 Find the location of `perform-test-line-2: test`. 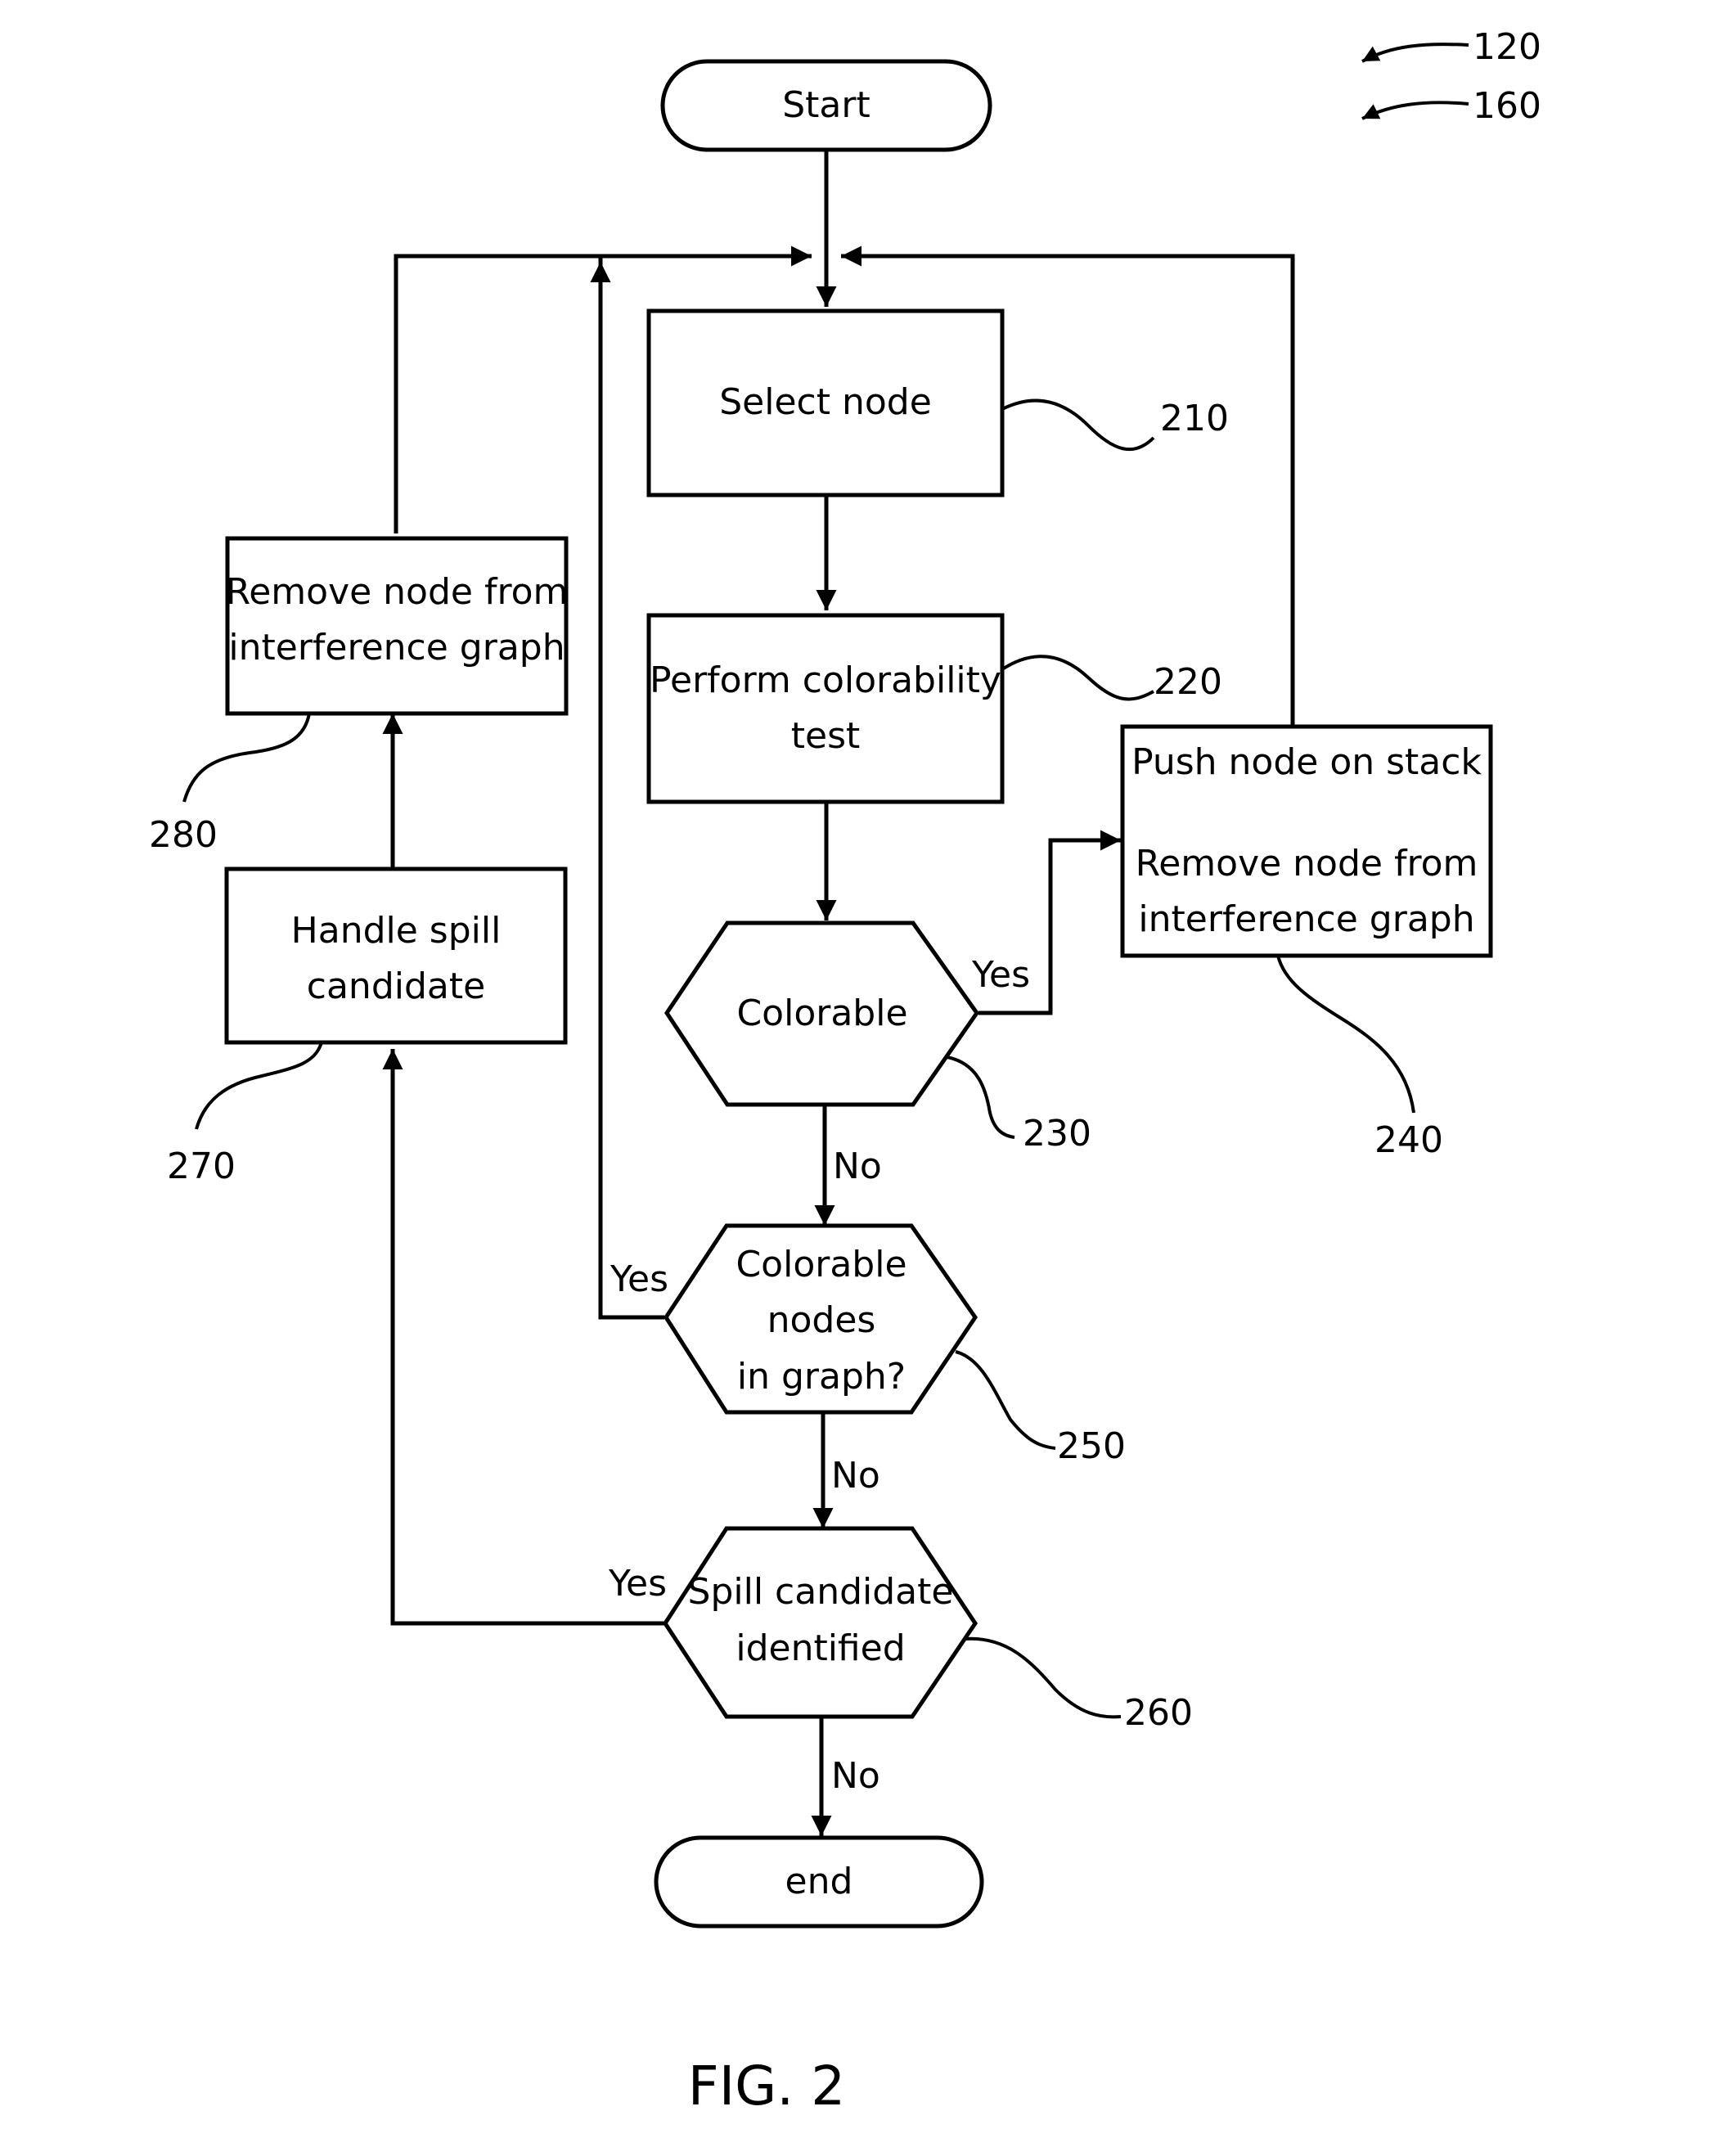

perform-test-line-2: test is located at coordinates (826, 736).